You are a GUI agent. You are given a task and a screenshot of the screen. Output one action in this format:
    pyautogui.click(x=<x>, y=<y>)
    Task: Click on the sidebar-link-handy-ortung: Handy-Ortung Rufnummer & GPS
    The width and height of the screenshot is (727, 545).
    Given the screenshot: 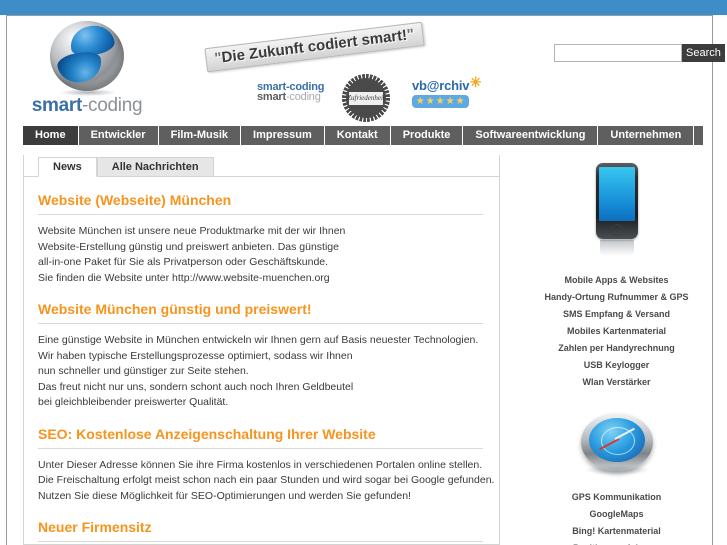 What is the action you would take?
    pyautogui.click(x=616, y=297)
    